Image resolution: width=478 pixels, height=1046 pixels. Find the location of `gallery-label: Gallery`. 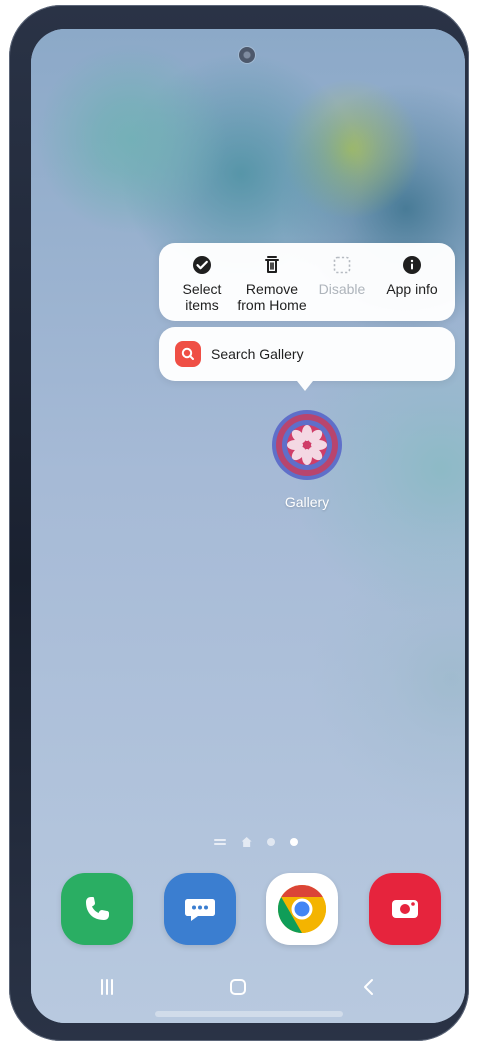

gallery-label: Gallery is located at coordinates (307, 502).